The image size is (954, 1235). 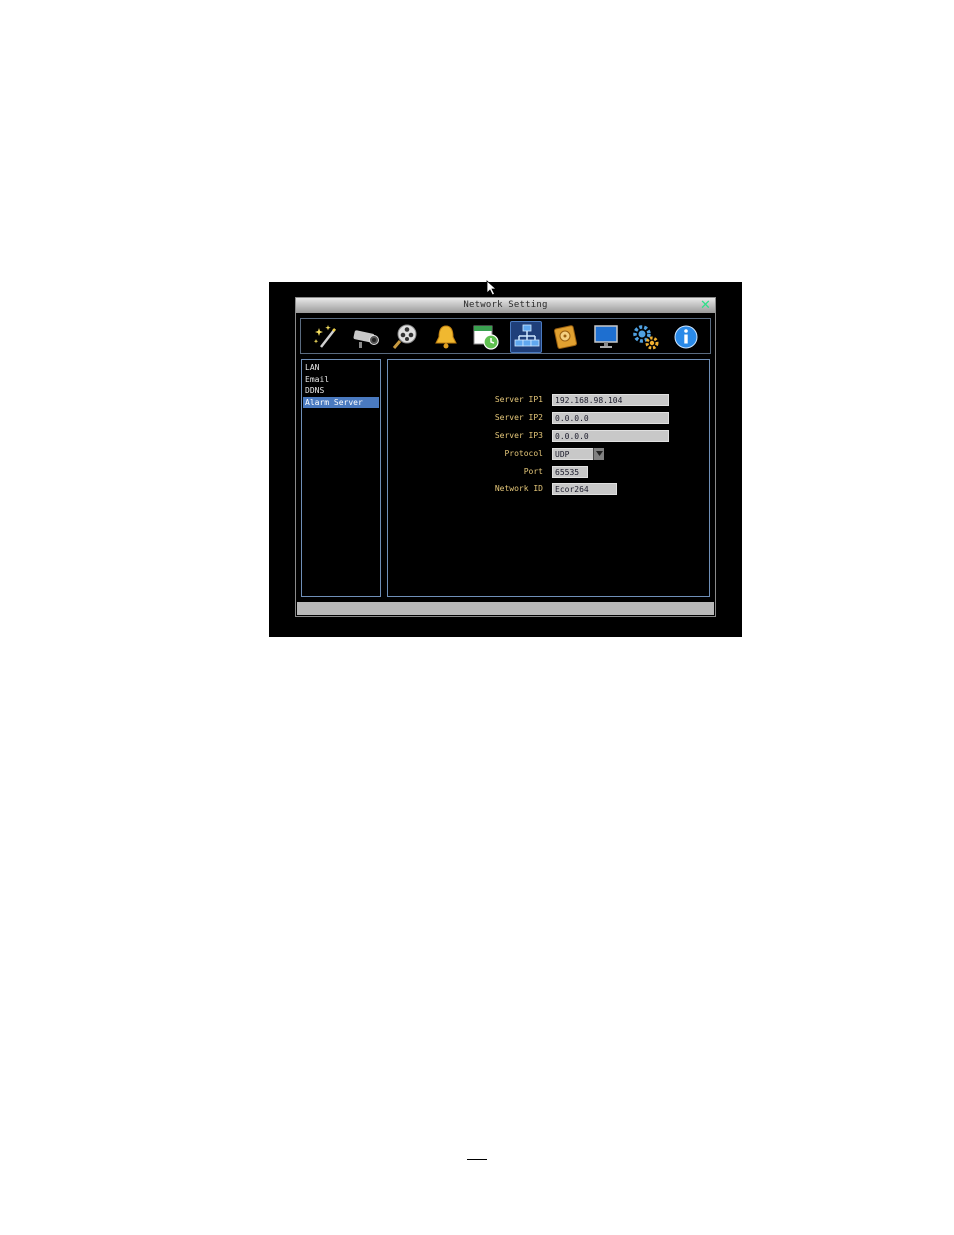 I want to click on port-input: 65535, so click(x=570, y=472).